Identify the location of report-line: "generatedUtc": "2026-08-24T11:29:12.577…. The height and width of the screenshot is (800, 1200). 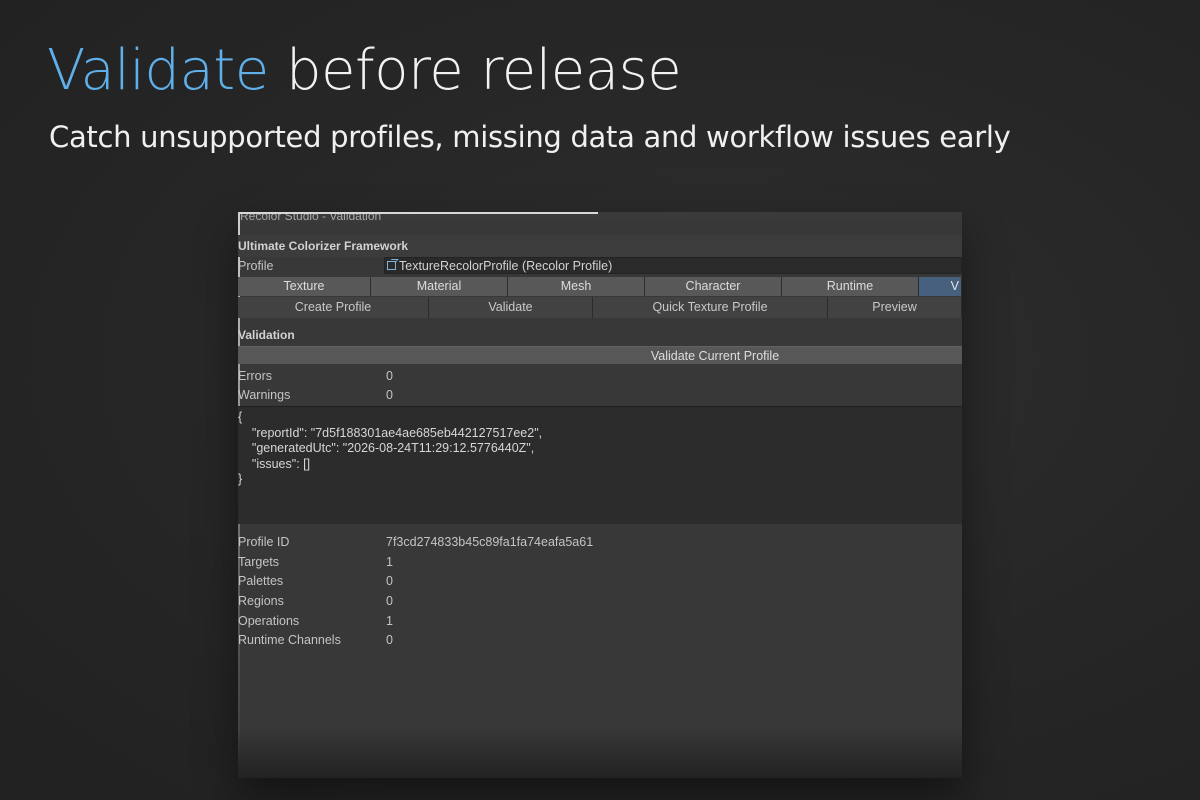
(386, 448).